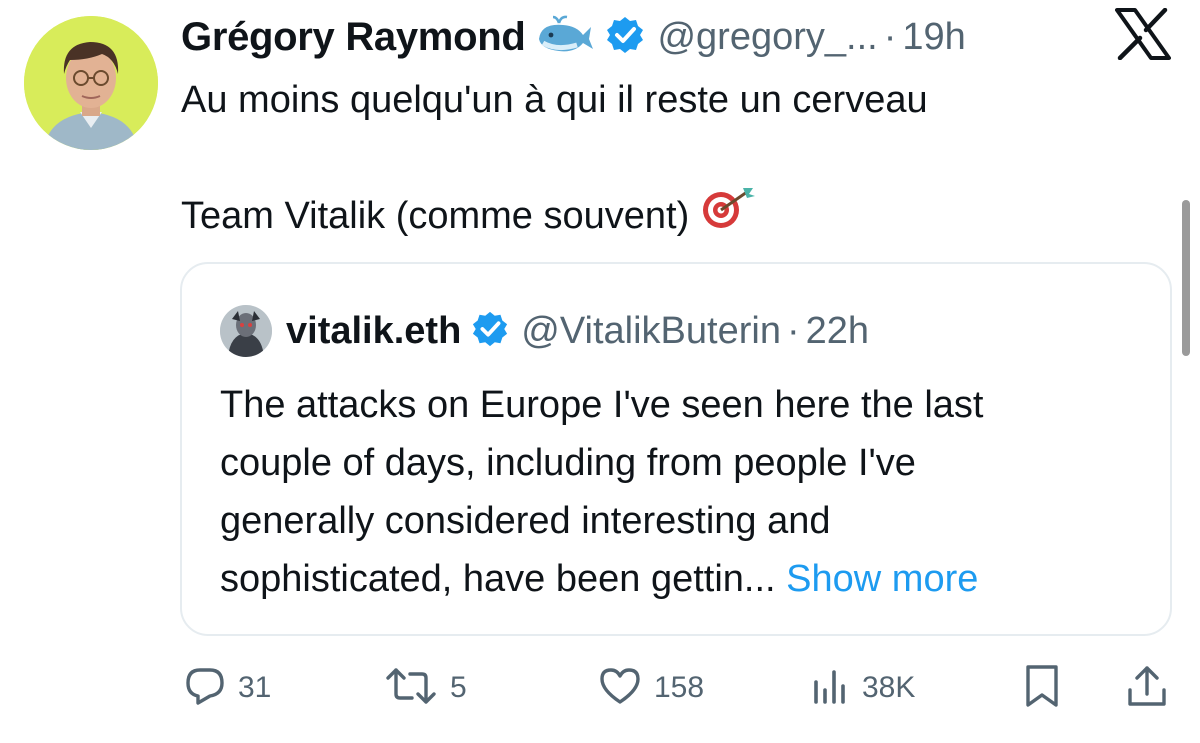 The width and height of the screenshot is (1200, 743). I want to click on avatar-photo, so click(91, 83).